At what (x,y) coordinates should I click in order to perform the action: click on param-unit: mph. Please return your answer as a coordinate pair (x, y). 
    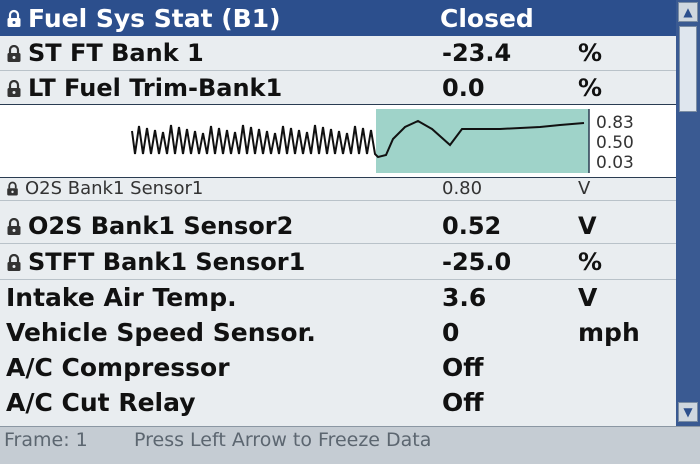
    Looking at the image, I should click on (609, 332).